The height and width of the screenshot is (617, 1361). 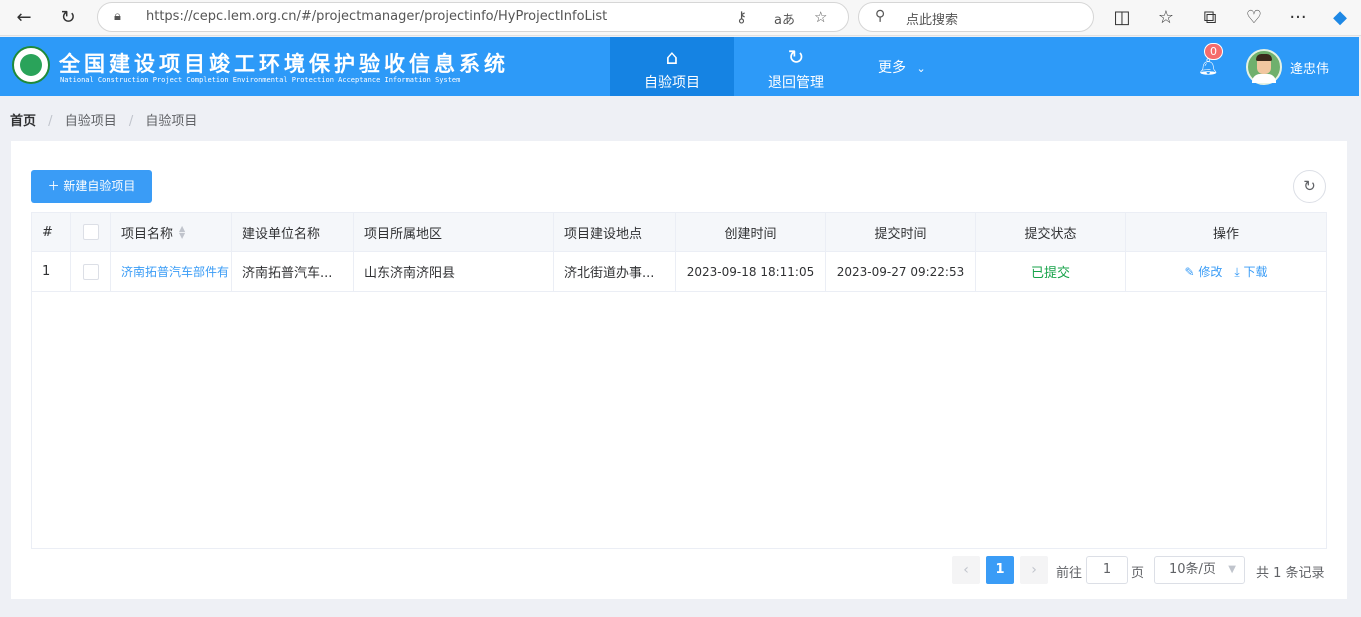 What do you see at coordinates (901, 232) in the screenshot?
I see `col-submitted: 提交时间` at bounding box center [901, 232].